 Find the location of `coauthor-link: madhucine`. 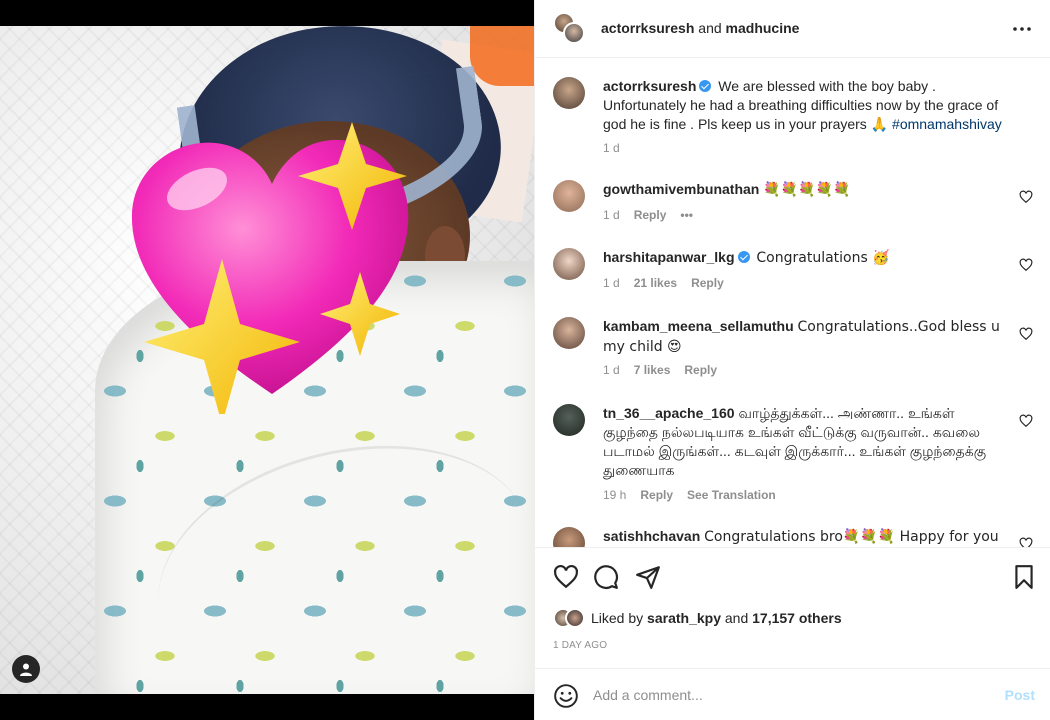

coauthor-link: madhucine is located at coordinates (763, 28).